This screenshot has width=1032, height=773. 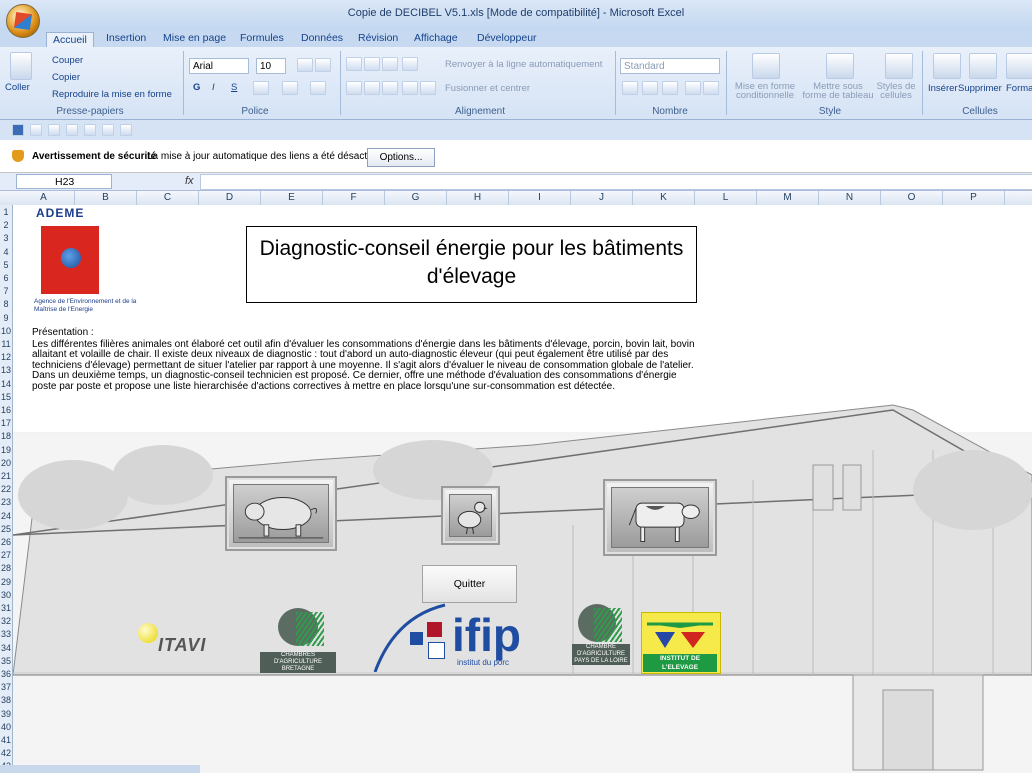 I want to click on font-name-select: Arial, so click(x=219, y=66).